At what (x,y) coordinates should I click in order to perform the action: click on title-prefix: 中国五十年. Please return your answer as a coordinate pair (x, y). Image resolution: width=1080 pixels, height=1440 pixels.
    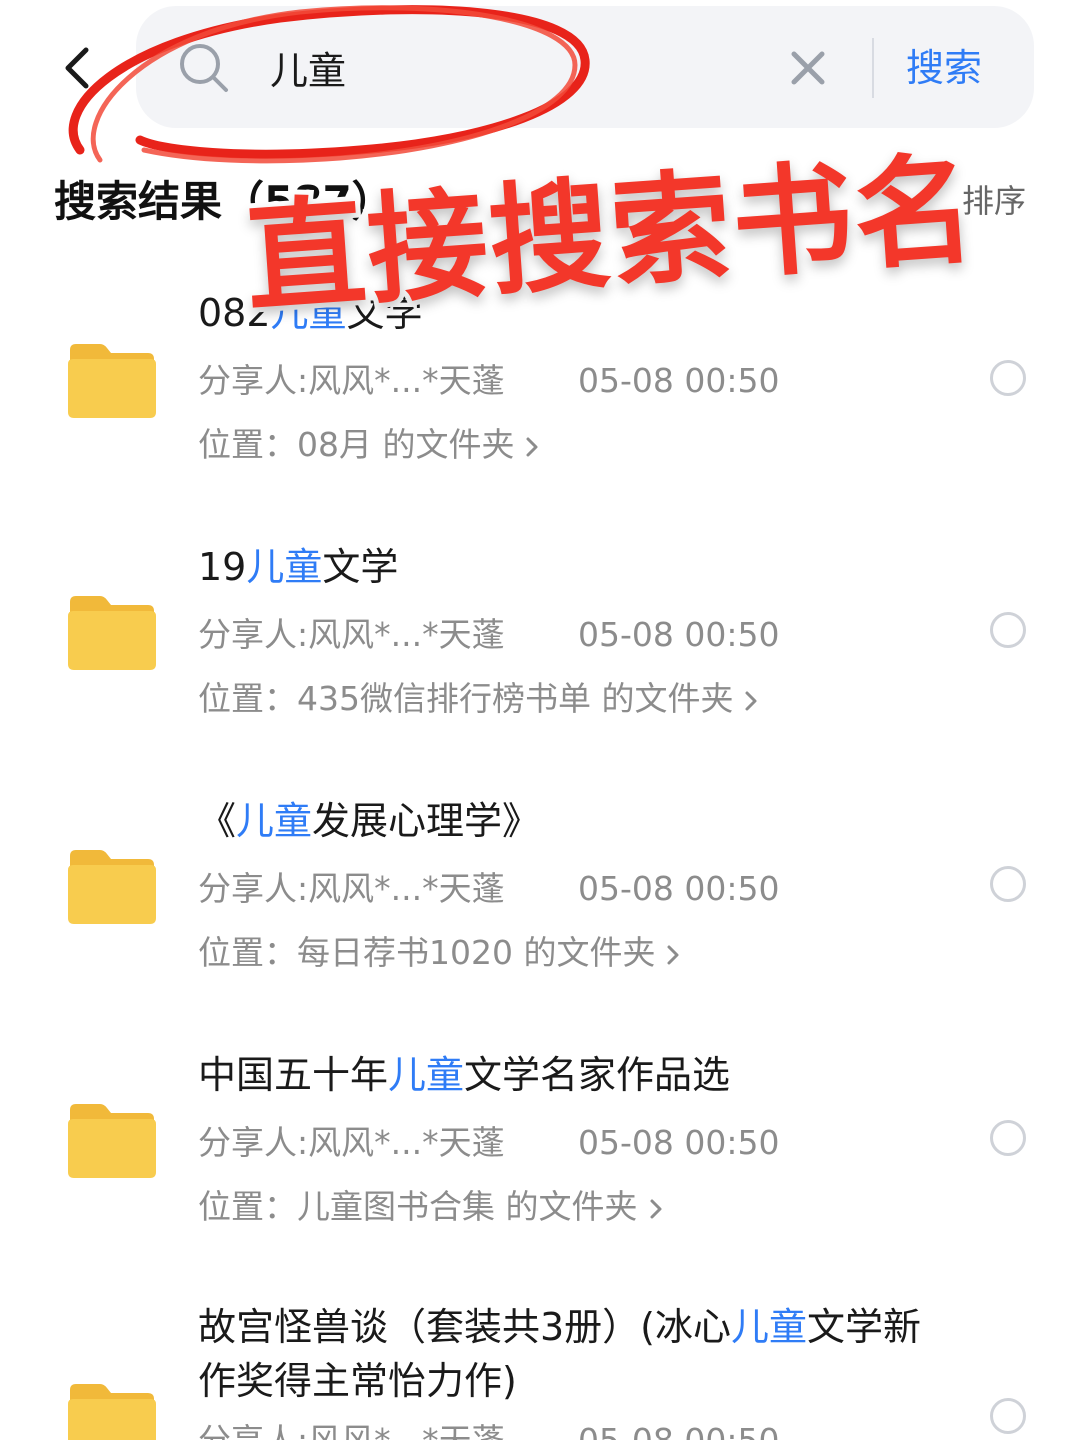
    Looking at the image, I should click on (293, 1075).